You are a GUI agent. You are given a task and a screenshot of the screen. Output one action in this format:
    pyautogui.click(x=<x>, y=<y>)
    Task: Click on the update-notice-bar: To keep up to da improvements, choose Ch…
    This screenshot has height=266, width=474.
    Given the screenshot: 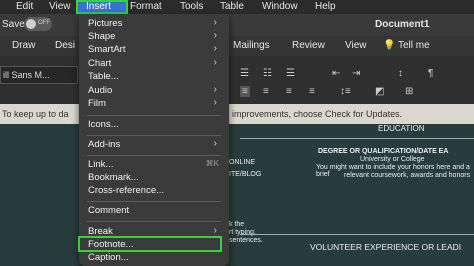 What is the action you would take?
    pyautogui.click(x=237, y=114)
    